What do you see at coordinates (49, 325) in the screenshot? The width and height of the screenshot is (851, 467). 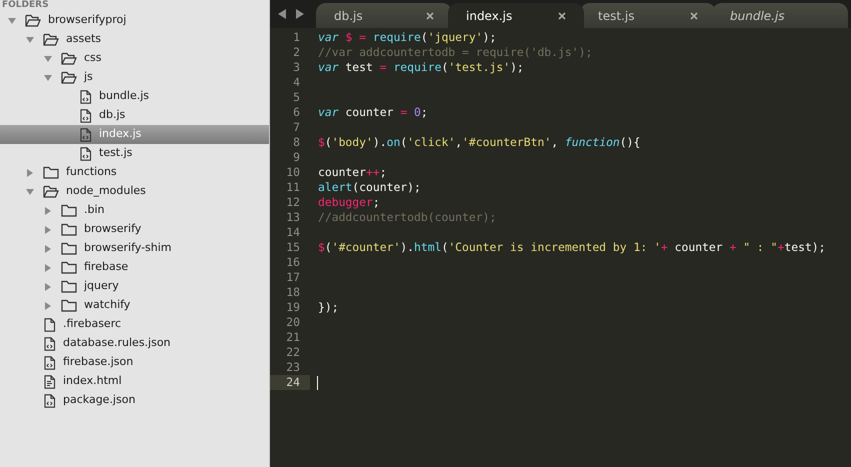 I see `file-icon` at bounding box center [49, 325].